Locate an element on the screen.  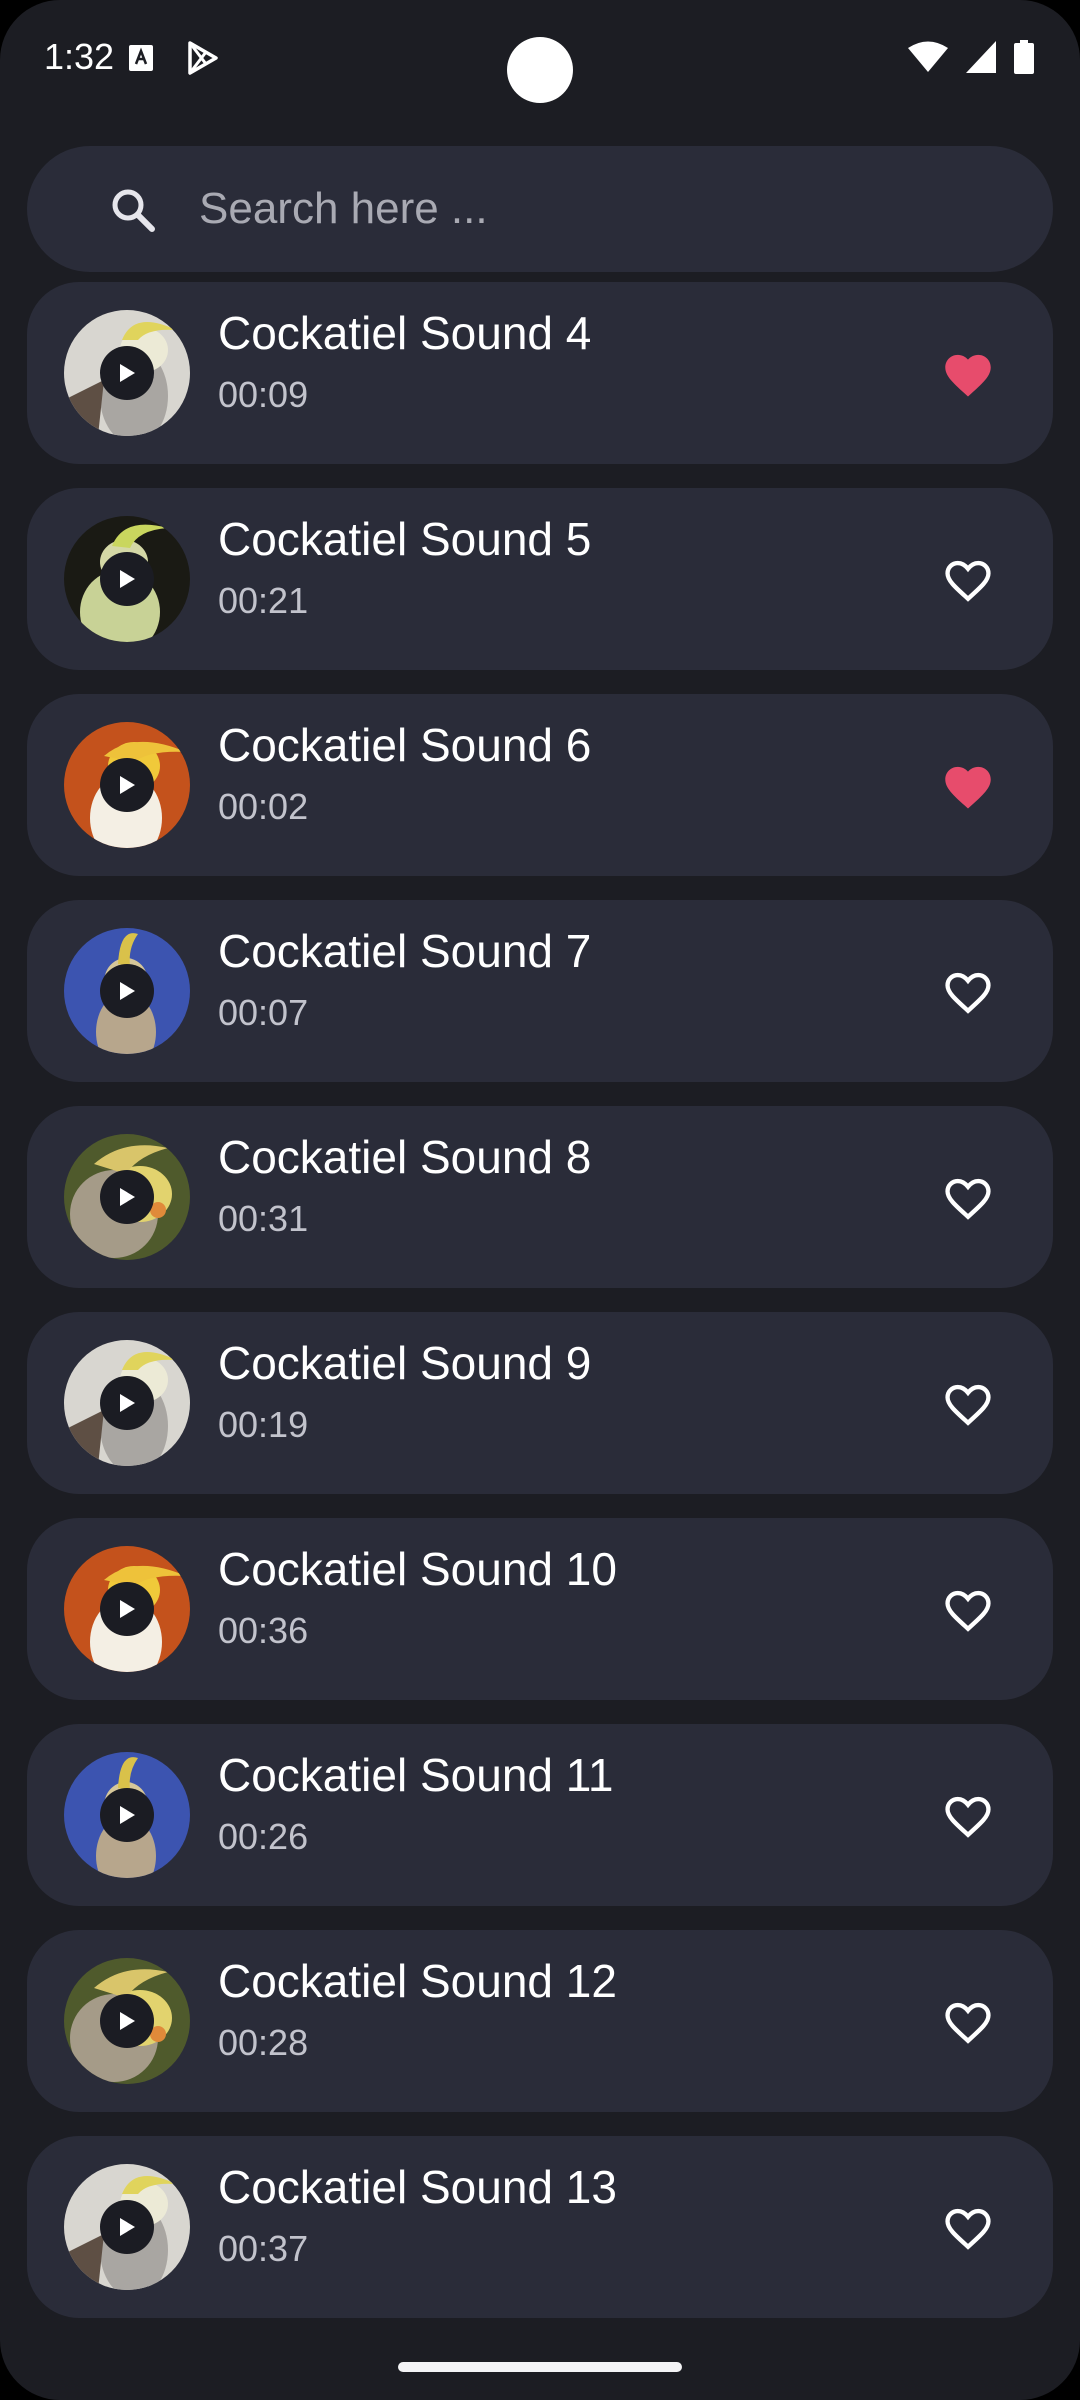
signal-icon is located at coordinates (981, 59).